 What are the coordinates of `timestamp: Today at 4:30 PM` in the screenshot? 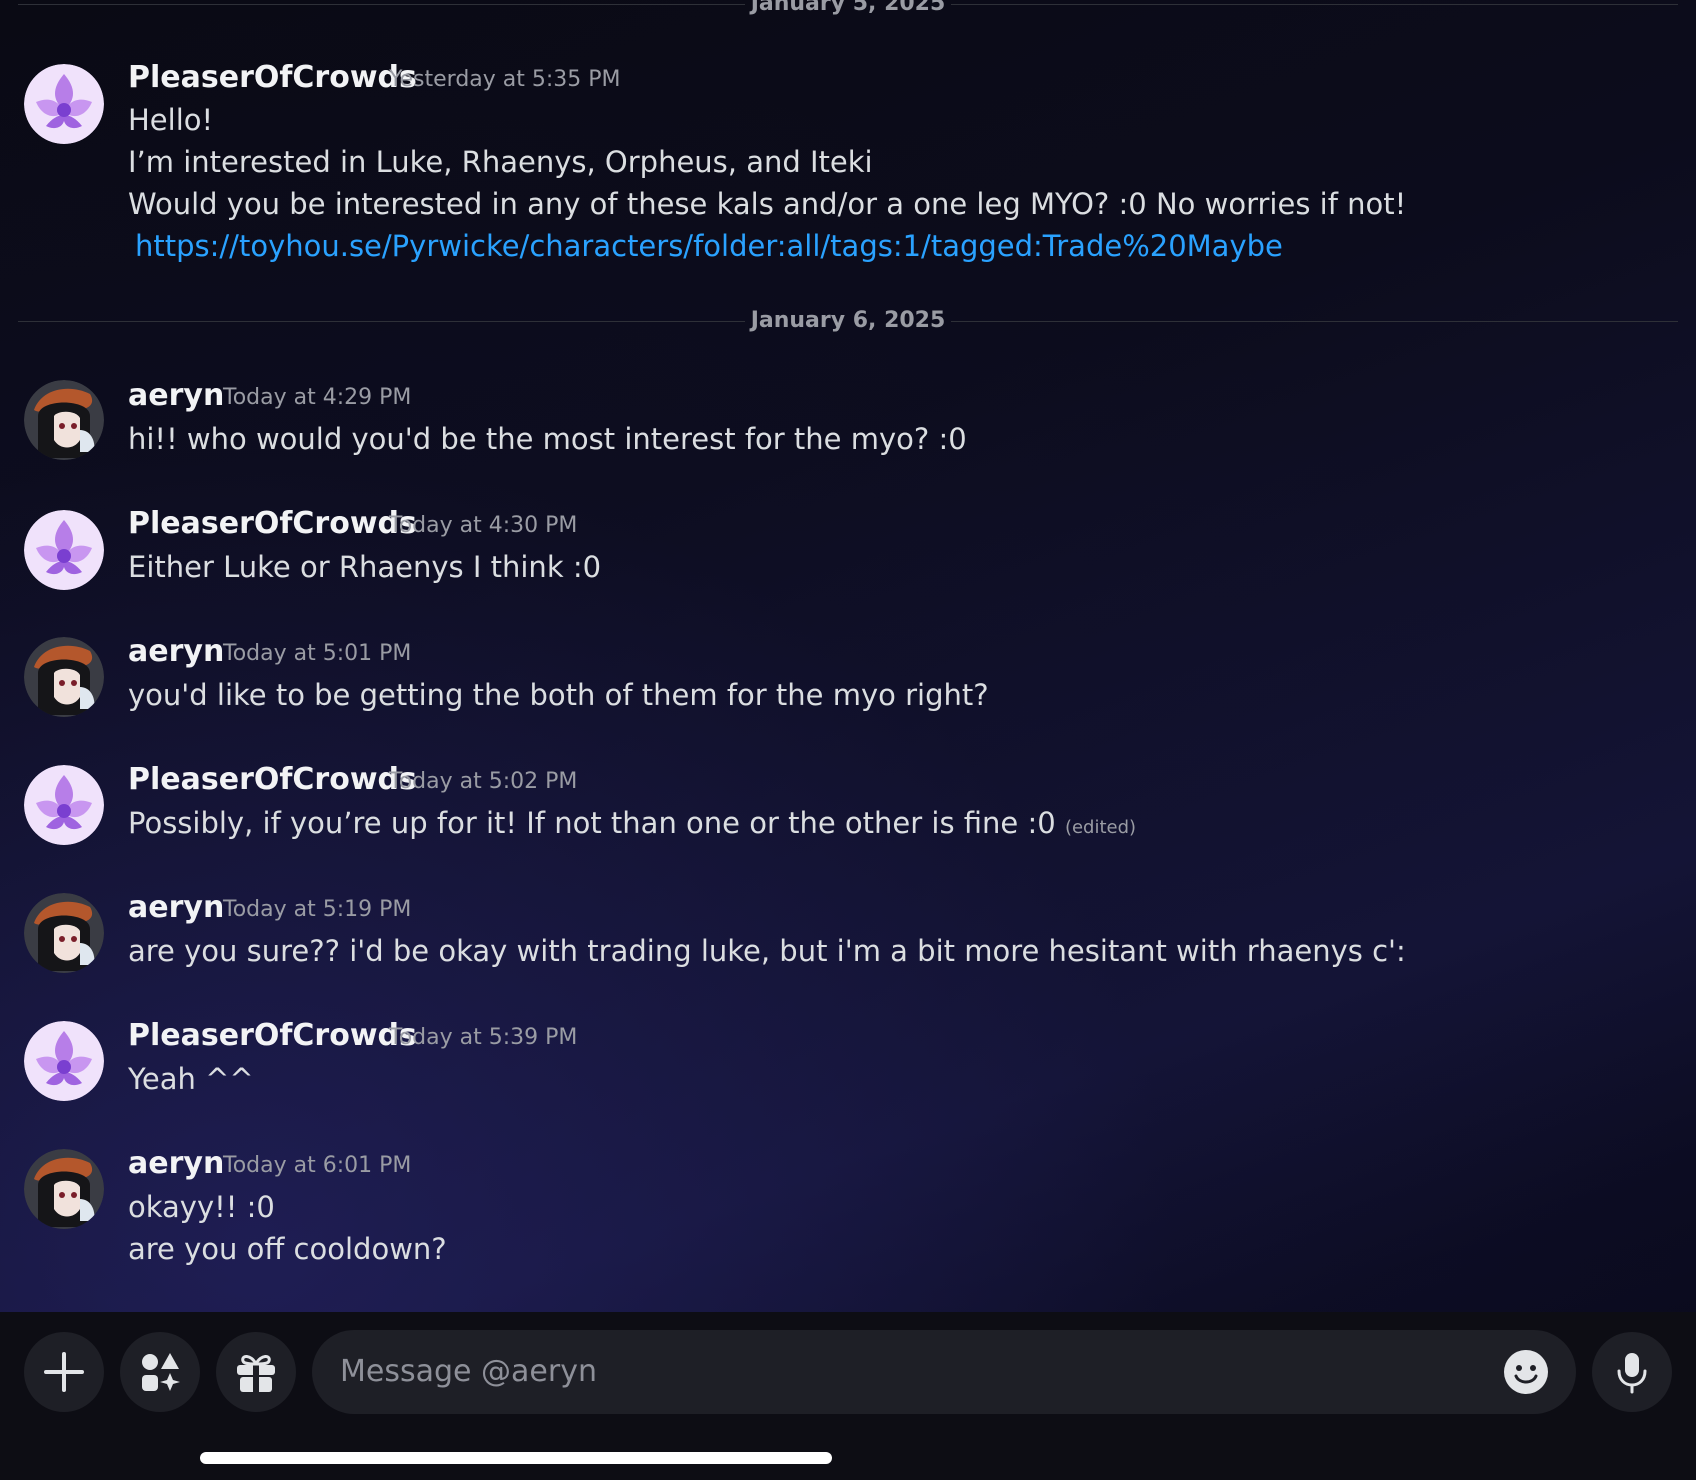 It's located at (483, 525).